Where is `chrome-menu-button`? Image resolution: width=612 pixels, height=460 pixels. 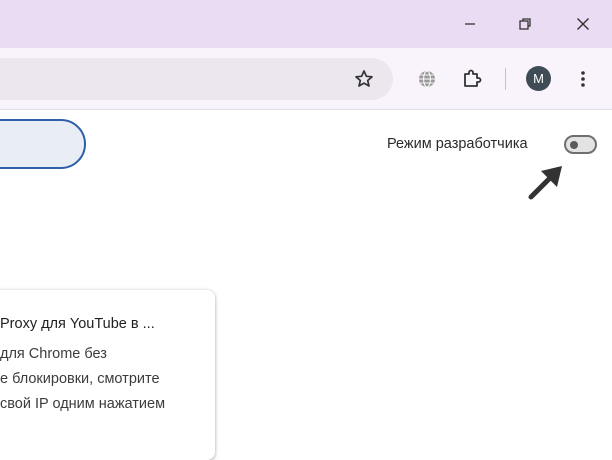 chrome-menu-button is located at coordinates (583, 79).